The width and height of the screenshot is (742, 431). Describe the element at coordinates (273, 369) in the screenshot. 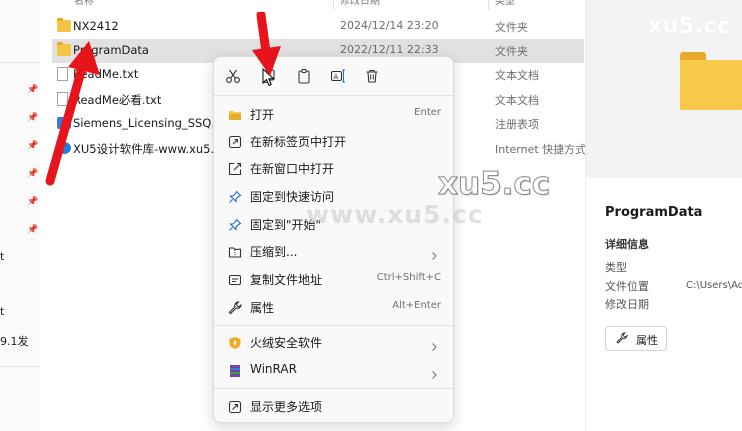

I see `menu-item-label: WinRAR` at that location.